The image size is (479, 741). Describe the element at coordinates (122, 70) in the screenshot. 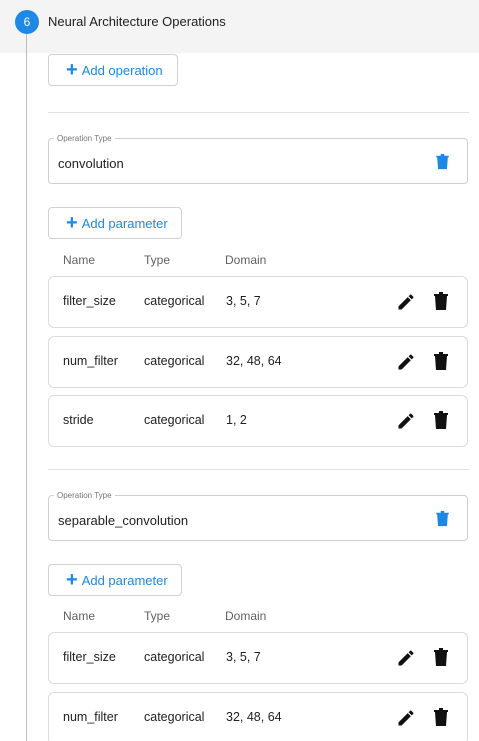

I see `add-operation-label: Add operation` at that location.